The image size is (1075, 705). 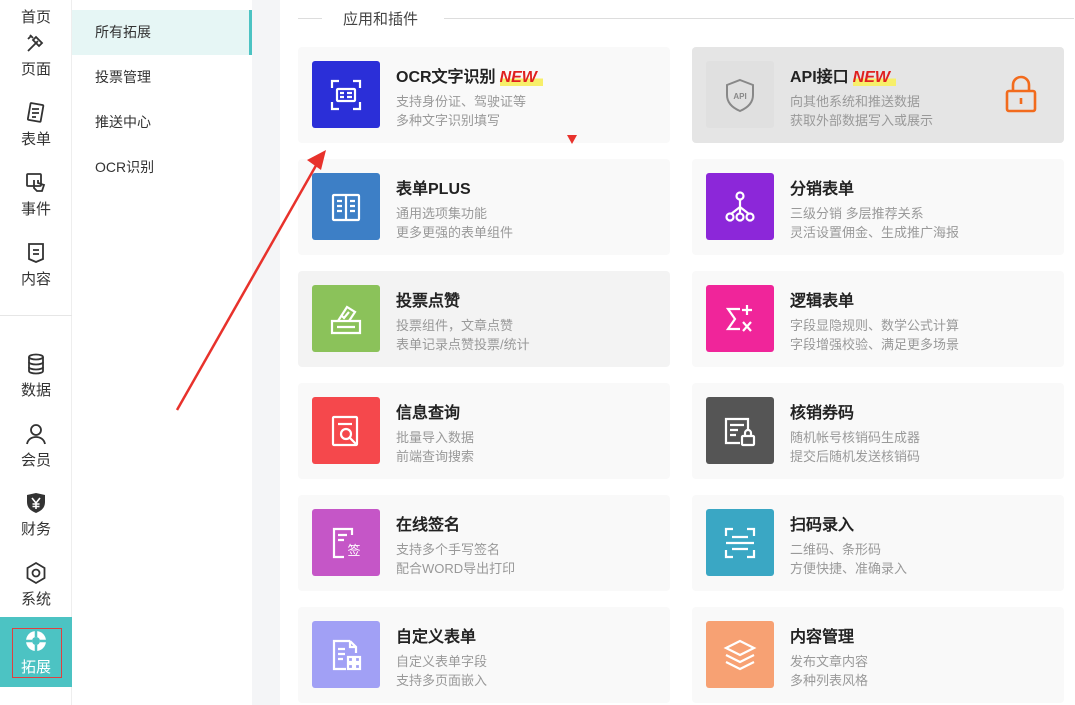 What do you see at coordinates (448, 120) in the screenshot?
I see `card-desc: 多种文字识别填写` at bounding box center [448, 120].